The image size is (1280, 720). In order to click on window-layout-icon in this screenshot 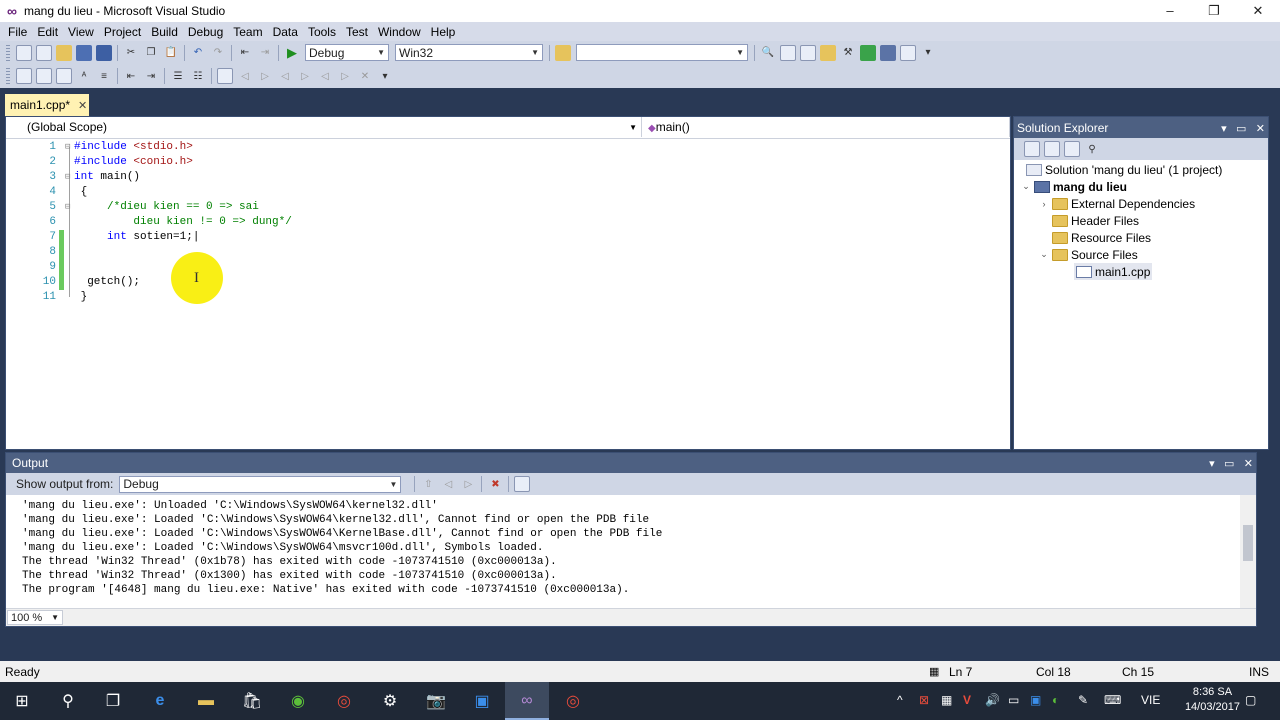, I will do `click(908, 52)`.